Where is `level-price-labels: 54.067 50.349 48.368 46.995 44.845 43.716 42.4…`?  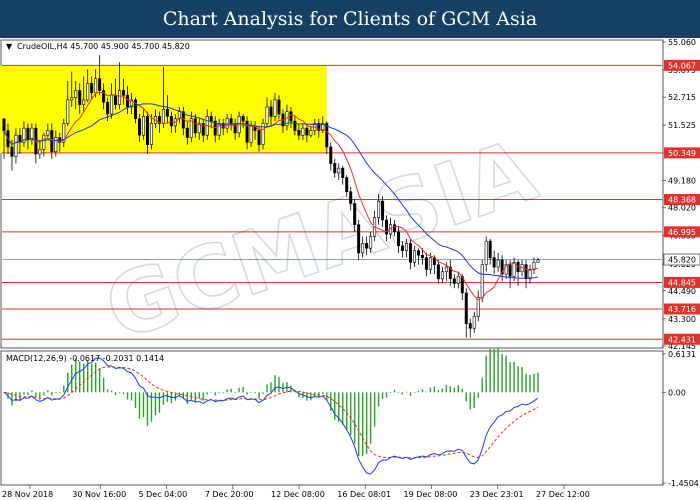 level-price-labels: 54.067 50.349 48.368 46.995 44.845 43.716 42.4… is located at coordinates (682, 202).